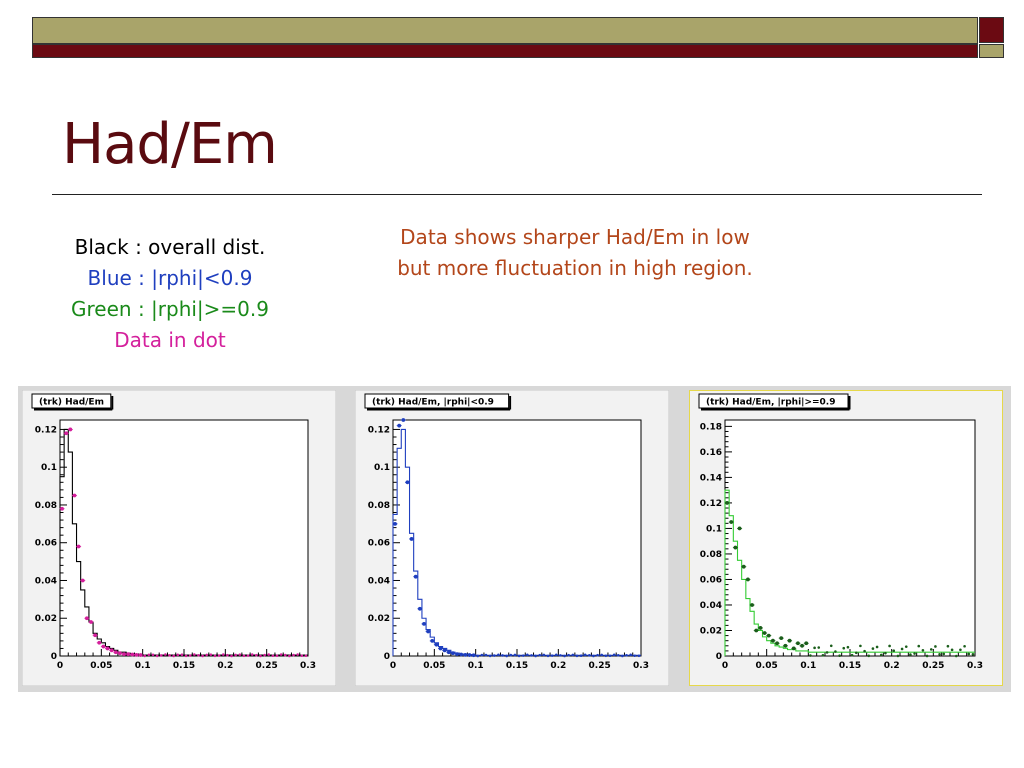 This screenshot has height=768, width=1024. I want to click on chart-title: (trk) Had/Em, |rphi|>=0.9, so click(770, 403).